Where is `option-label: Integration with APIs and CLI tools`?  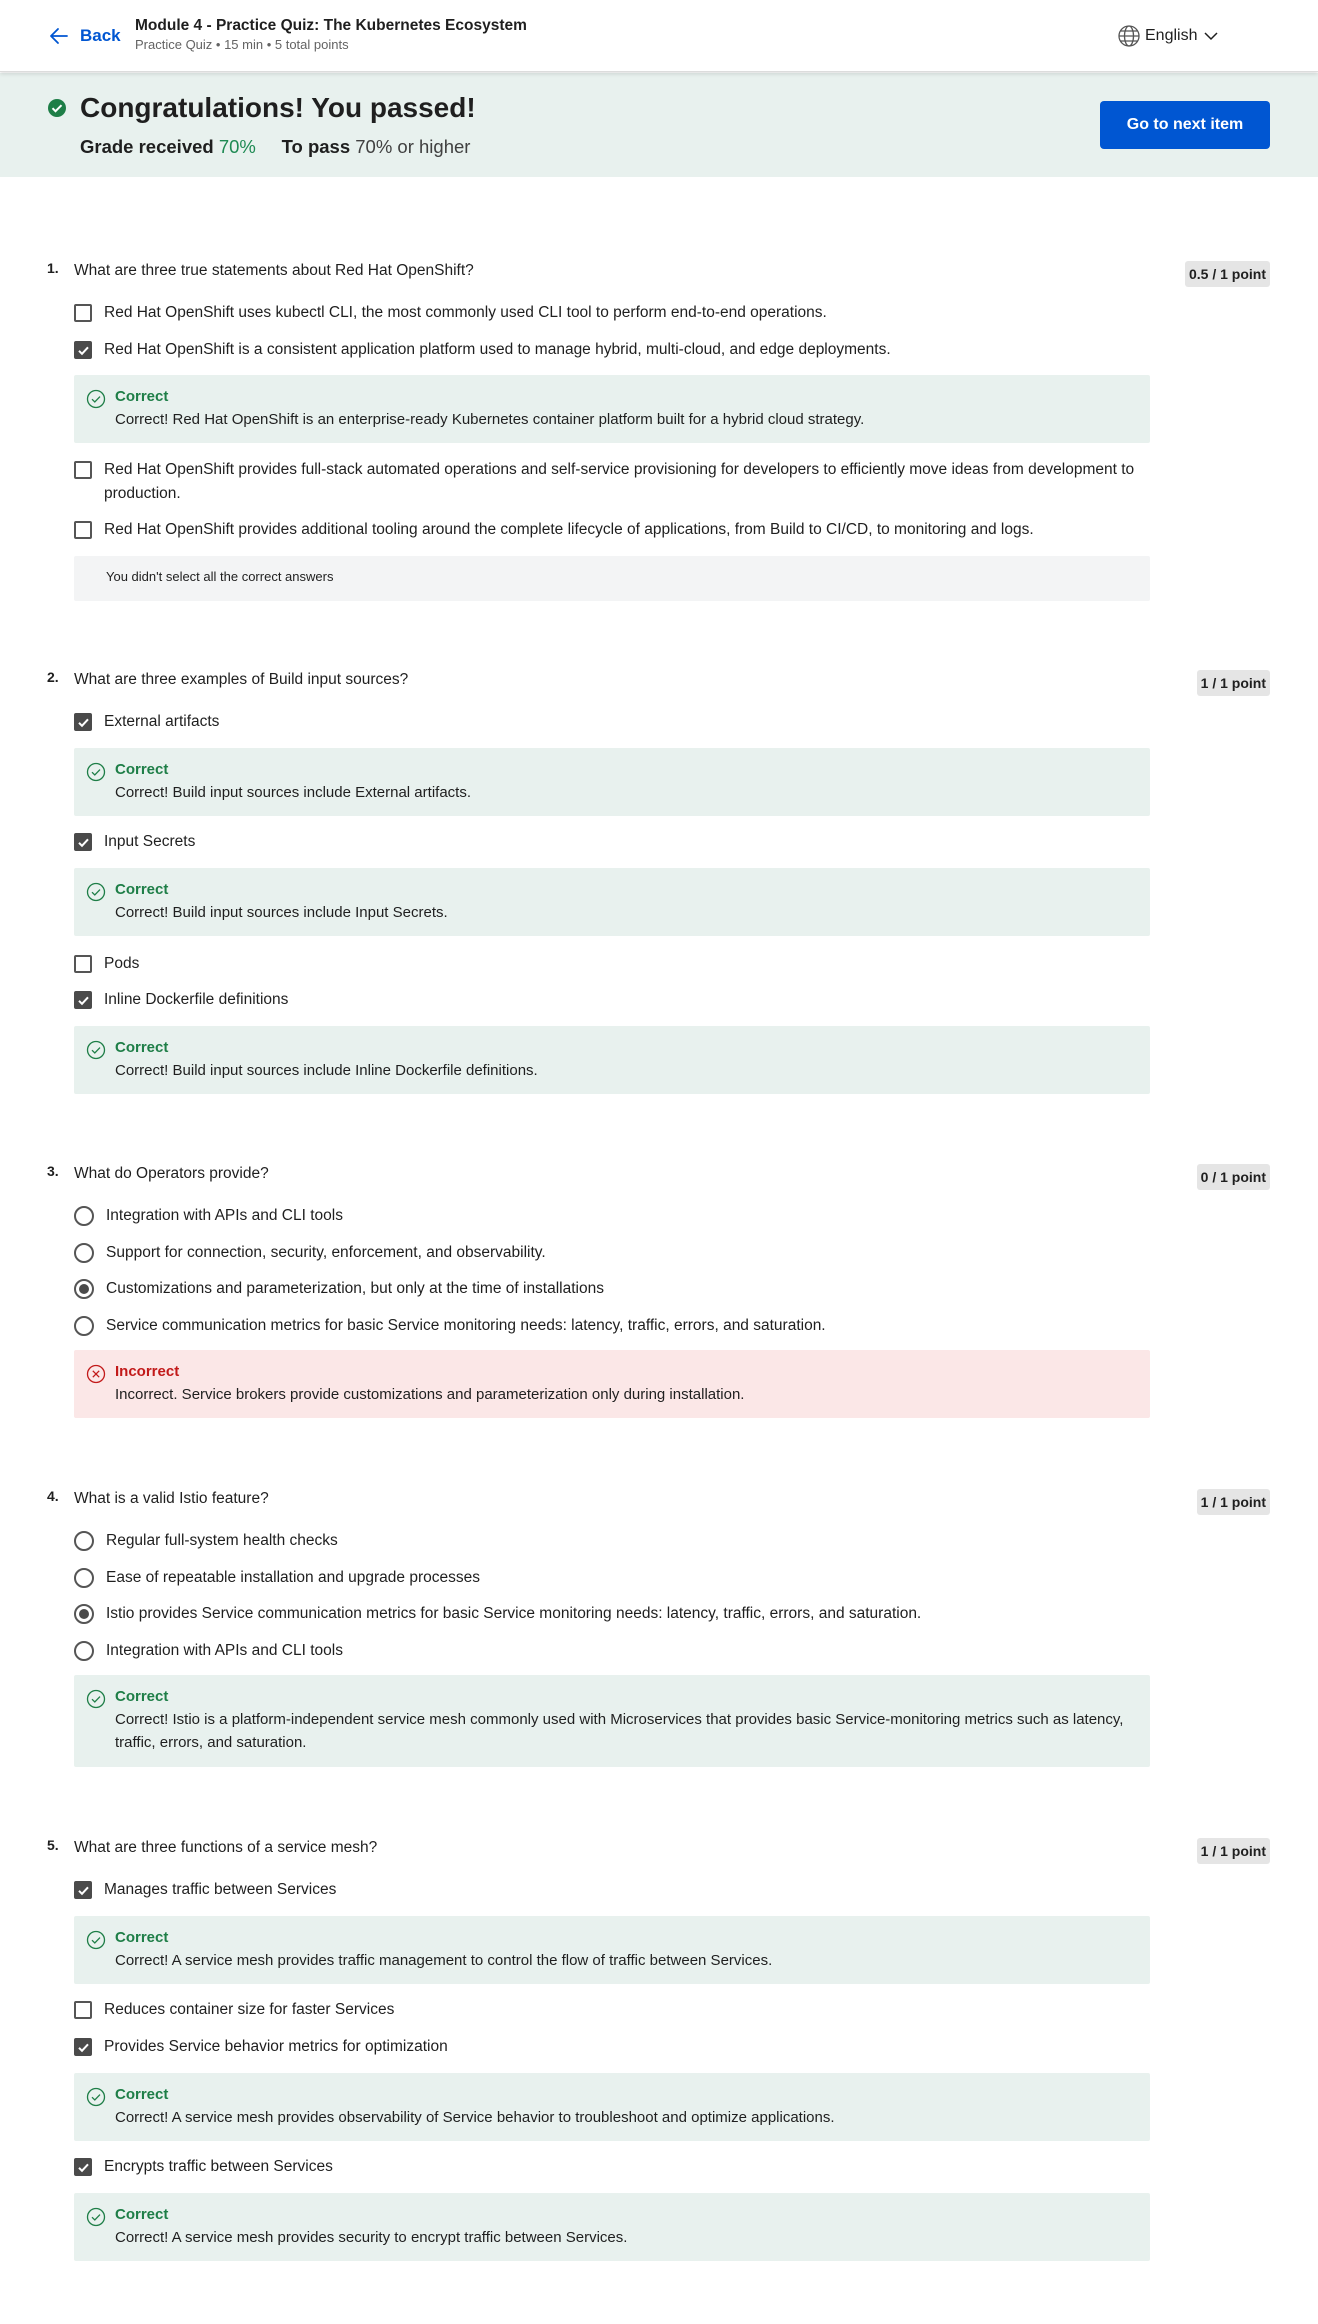 option-label: Integration with APIs and CLI tools is located at coordinates (224, 1650).